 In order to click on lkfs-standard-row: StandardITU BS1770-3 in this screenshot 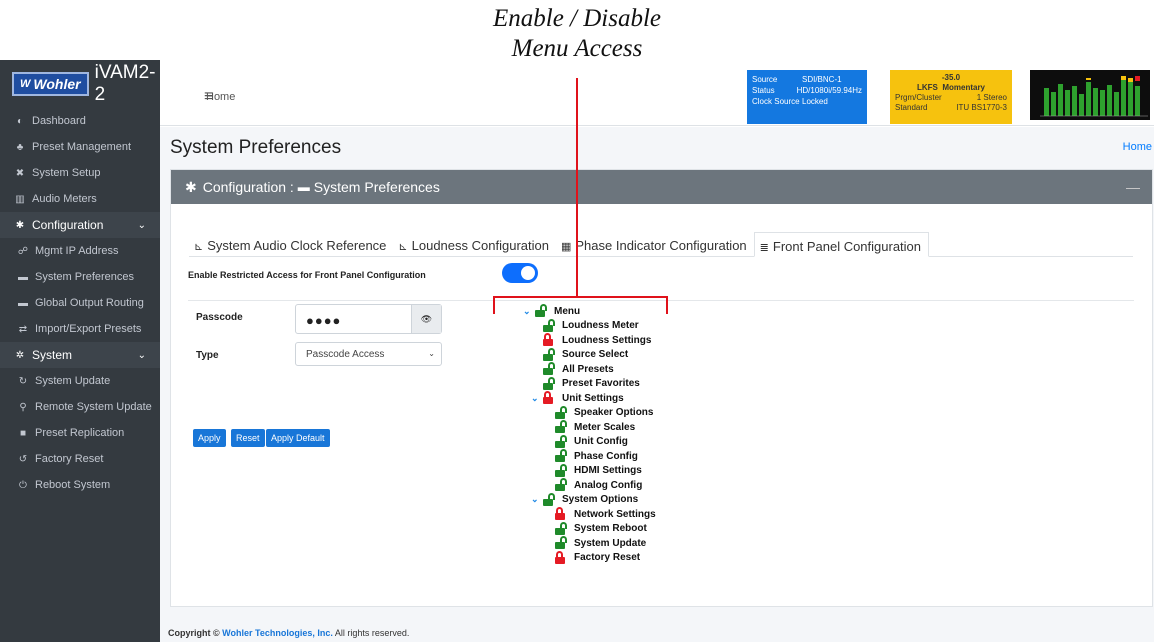, I will do `click(951, 108)`.